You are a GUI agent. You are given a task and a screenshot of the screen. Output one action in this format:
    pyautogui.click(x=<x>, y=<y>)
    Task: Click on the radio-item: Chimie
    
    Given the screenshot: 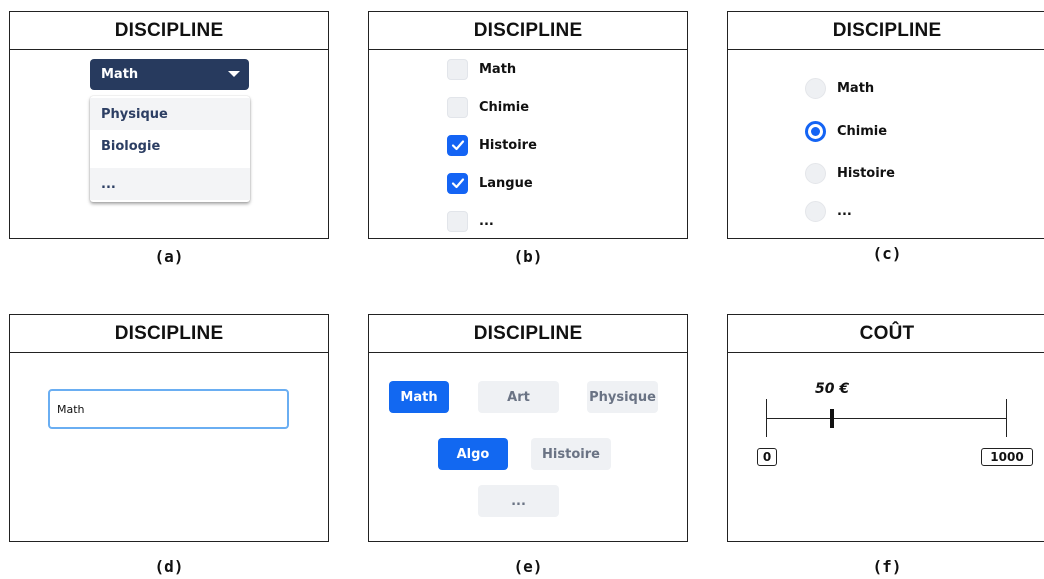 What is the action you would take?
    pyautogui.click(x=846, y=131)
    